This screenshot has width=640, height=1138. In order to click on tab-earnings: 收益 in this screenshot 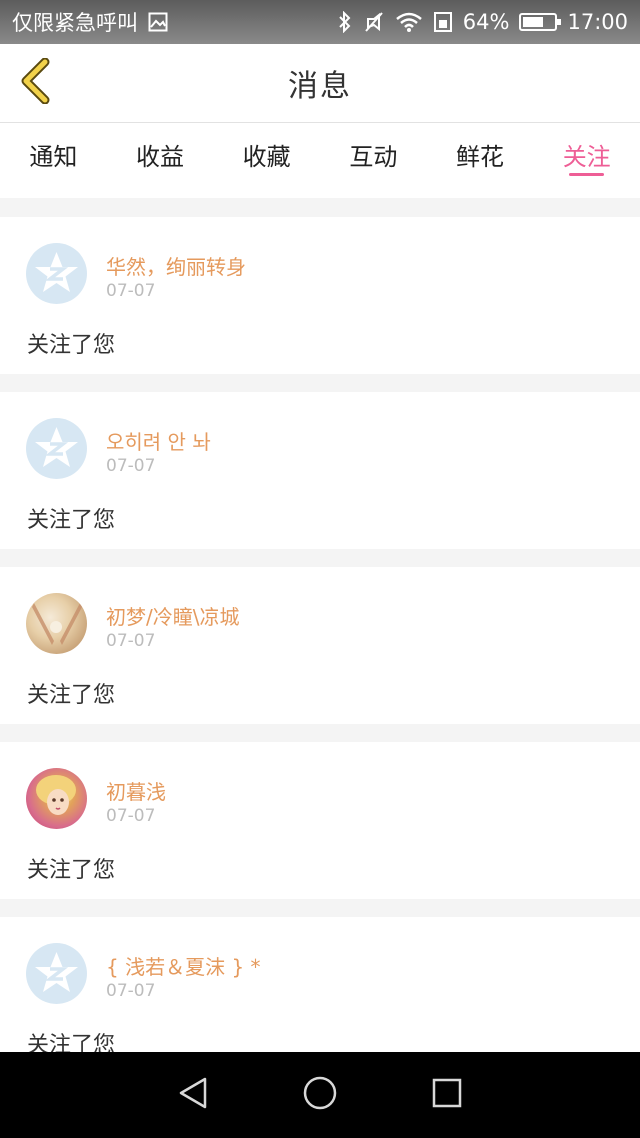, I will do `click(160, 161)`.